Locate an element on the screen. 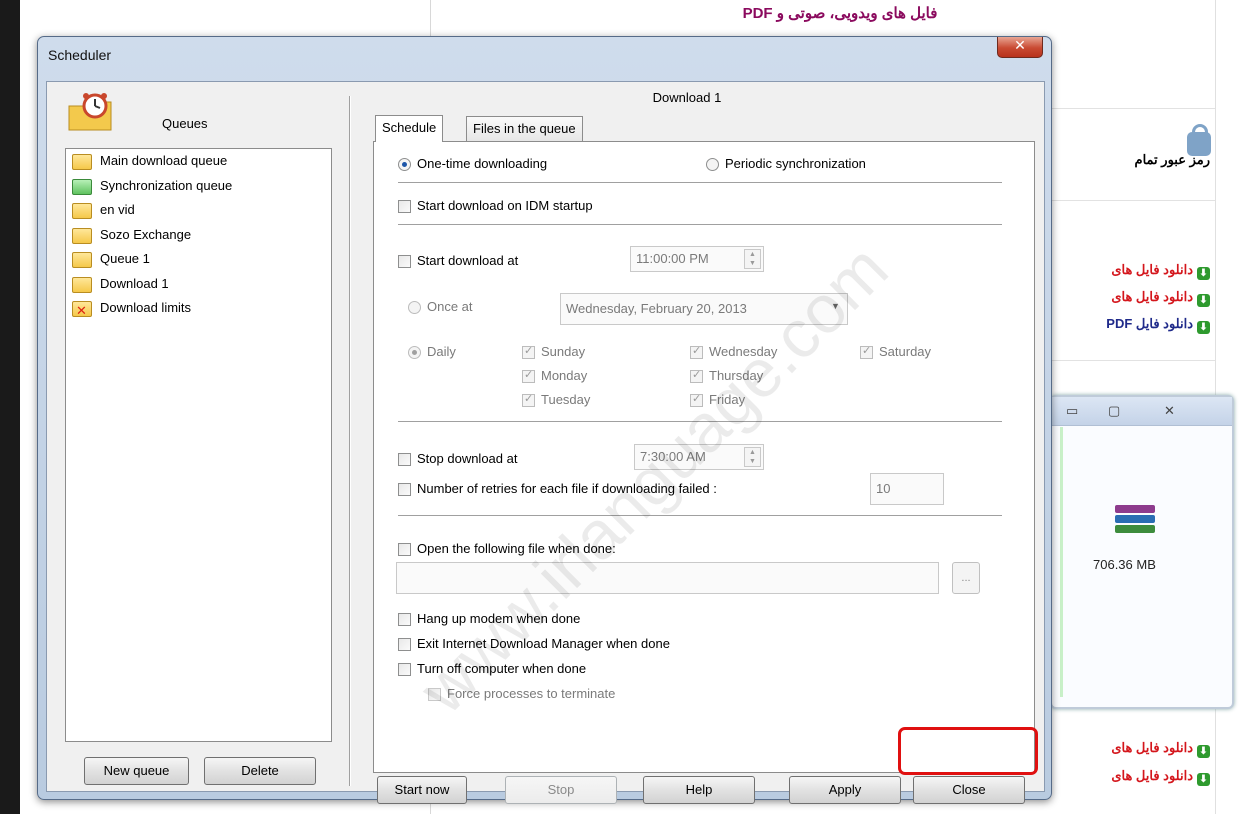 The height and width of the screenshot is (814, 1246). radio-selected is located at coordinates (414, 352).